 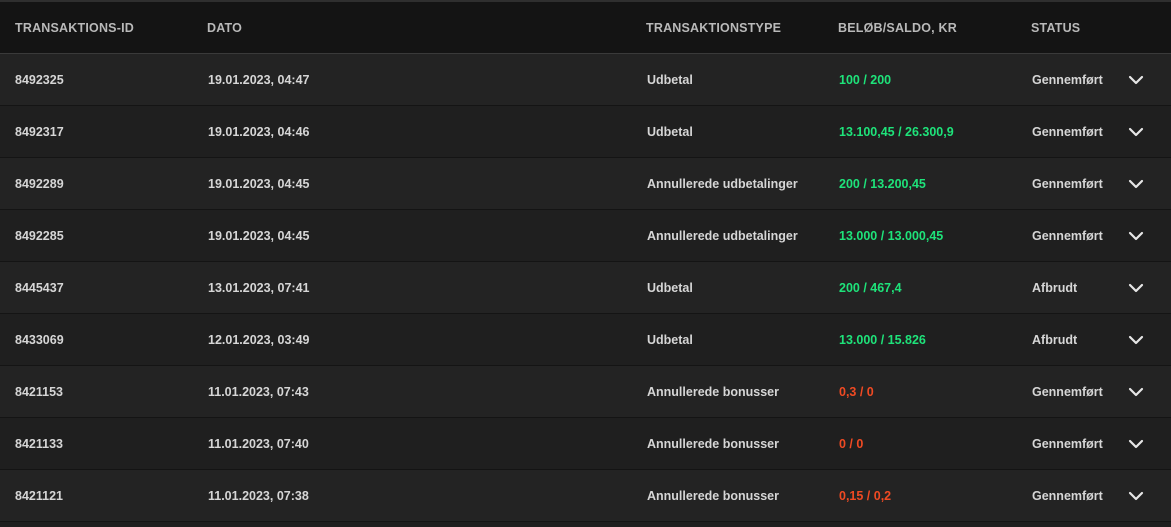 What do you see at coordinates (39, 340) in the screenshot?
I see `transaction-id: 8433069` at bounding box center [39, 340].